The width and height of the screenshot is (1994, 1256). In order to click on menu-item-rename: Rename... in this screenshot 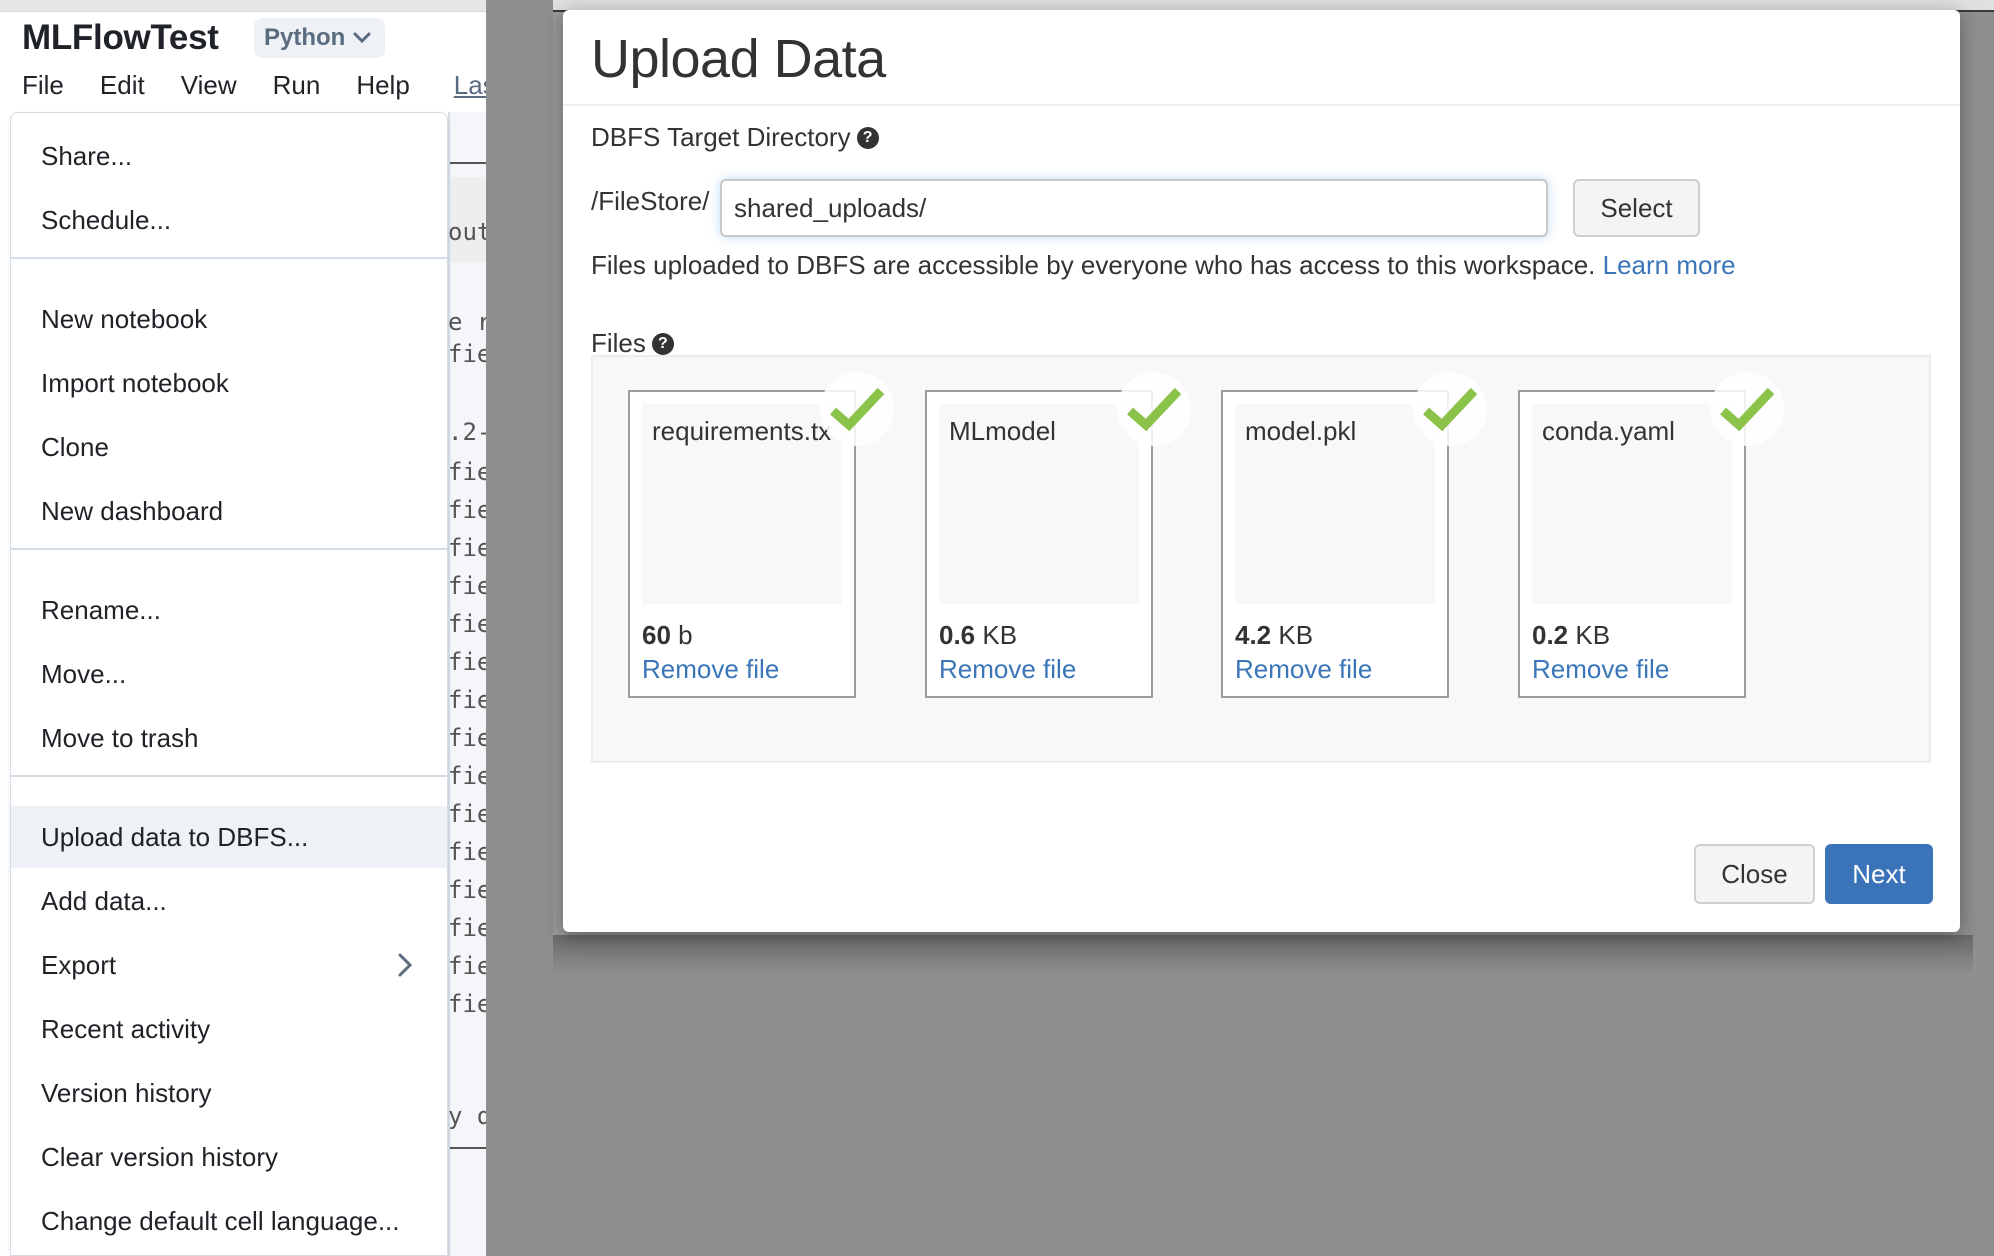, I will do `click(229, 610)`.